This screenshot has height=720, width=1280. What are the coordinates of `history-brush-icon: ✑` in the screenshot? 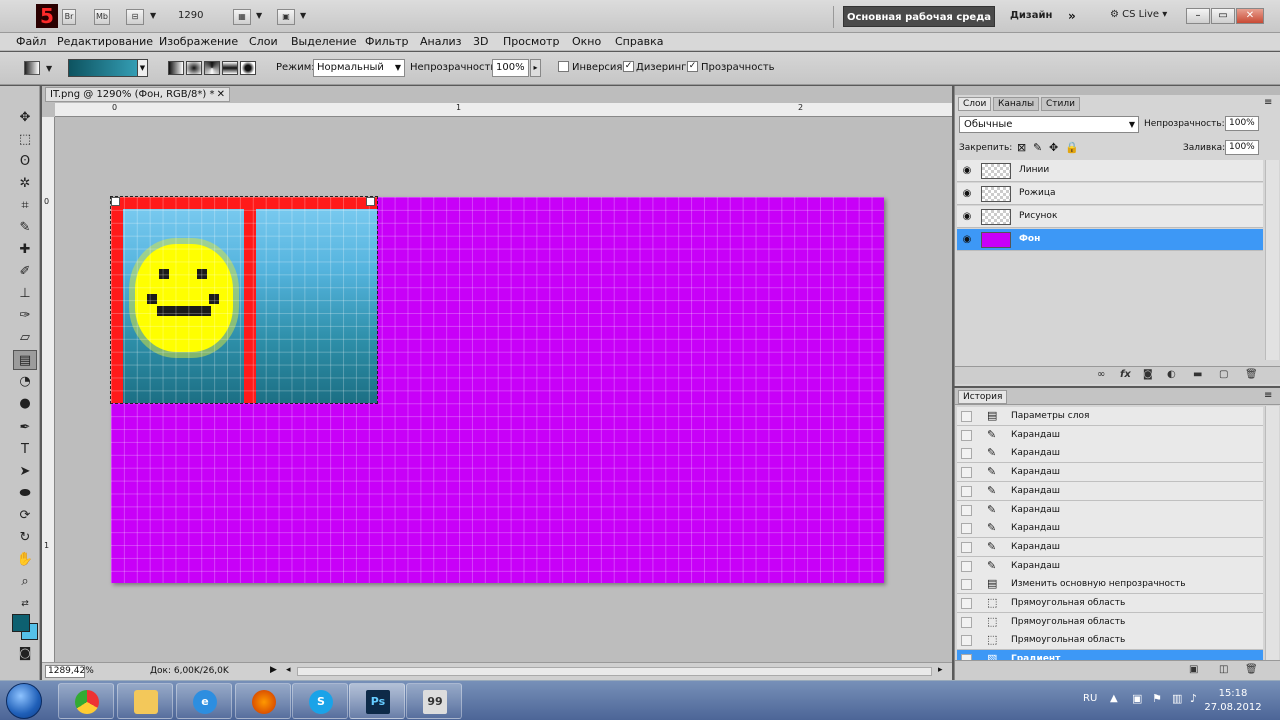 It's located at (25, 316).